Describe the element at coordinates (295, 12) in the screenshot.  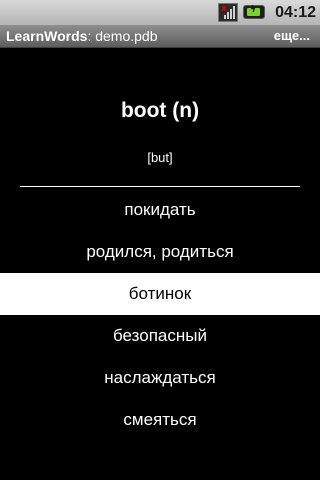
I see `status-clock: 04:12` at that location.